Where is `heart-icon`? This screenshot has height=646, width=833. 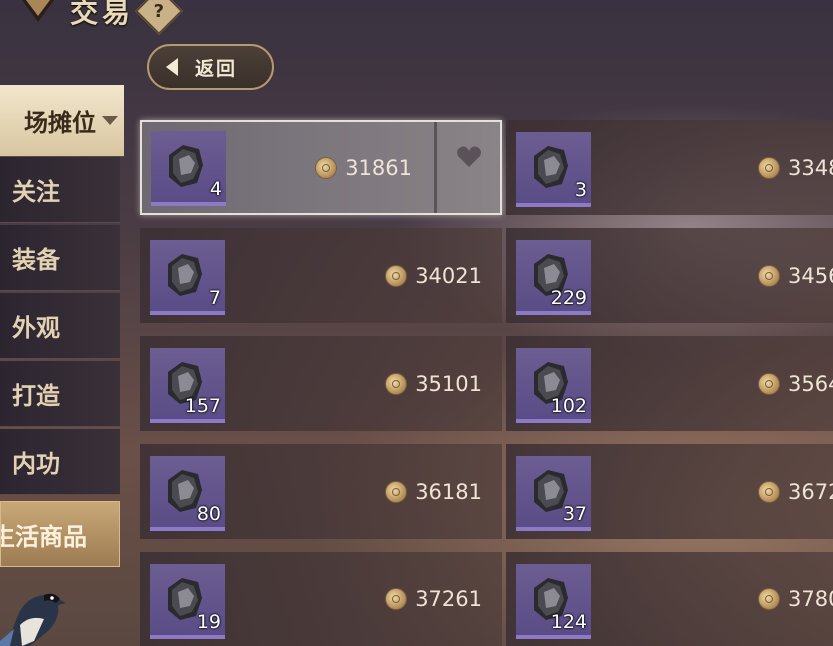
heart-icon is located at coordinates (468, 156).